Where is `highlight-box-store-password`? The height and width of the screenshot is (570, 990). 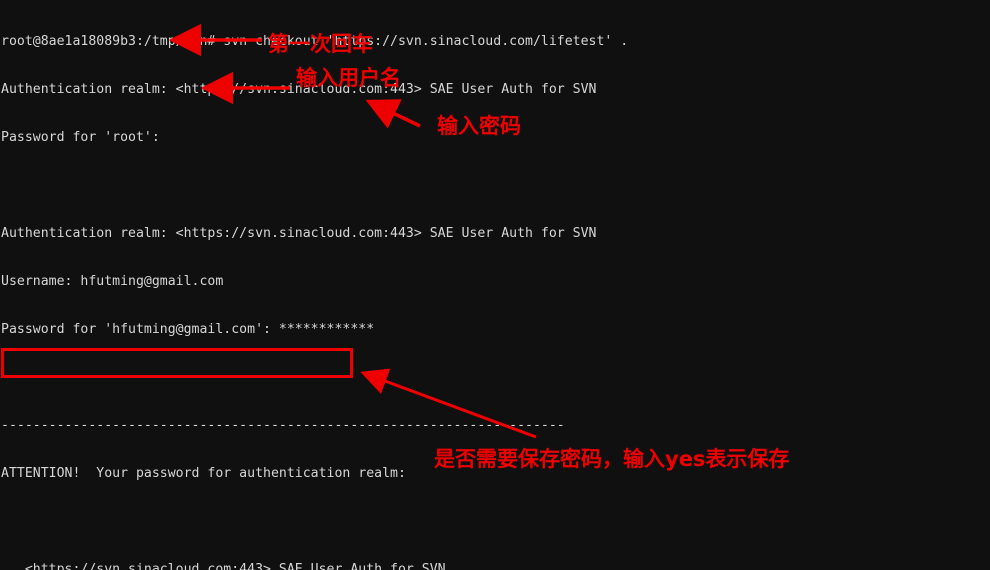 highlight-box-store-password is located at coordinates (177, 363).